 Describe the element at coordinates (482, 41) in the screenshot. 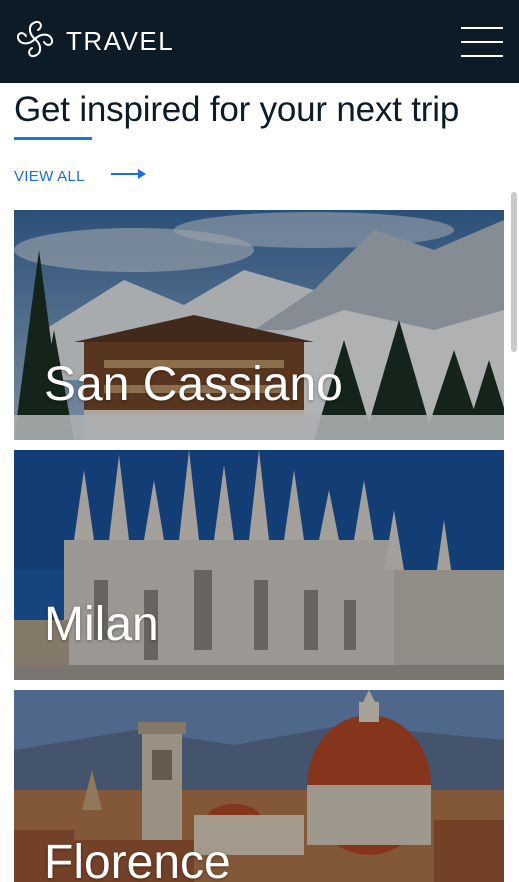

I see `hamburger-menu-icon` at that location.